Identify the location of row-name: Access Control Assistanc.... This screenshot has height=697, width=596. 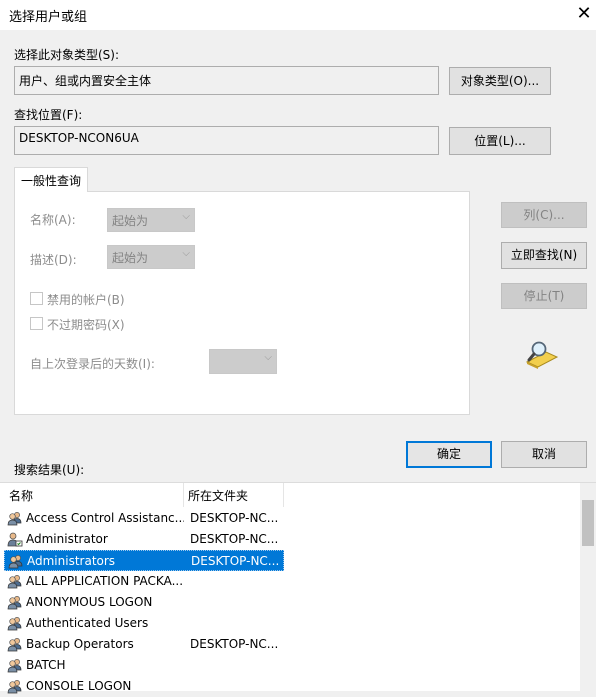
(105, 518).